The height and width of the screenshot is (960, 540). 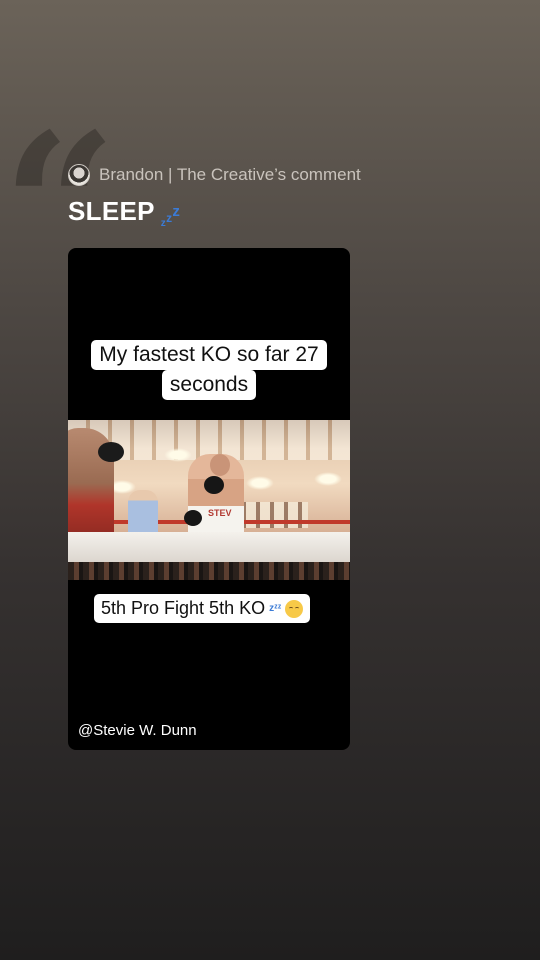 I want to click on fighter-head, so click(x=220, y=465).